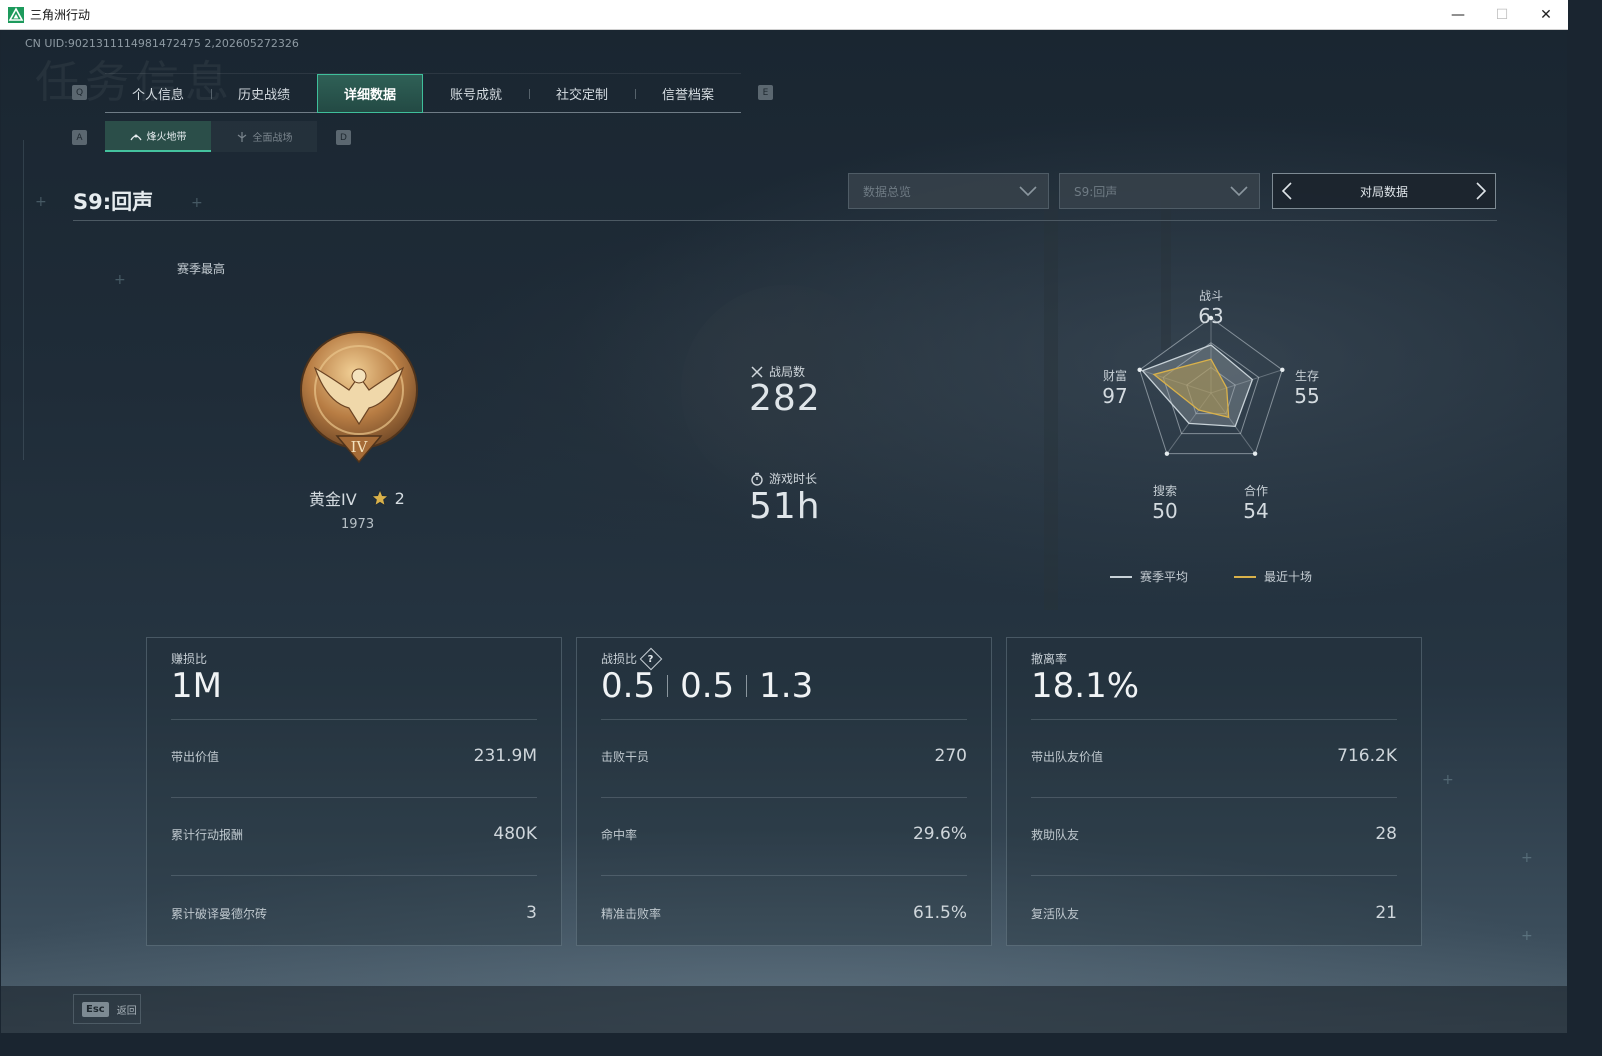  Describe the element at coordinates (631, 913) in the screenshot. I see `row-label: 精准击败率` at that location.